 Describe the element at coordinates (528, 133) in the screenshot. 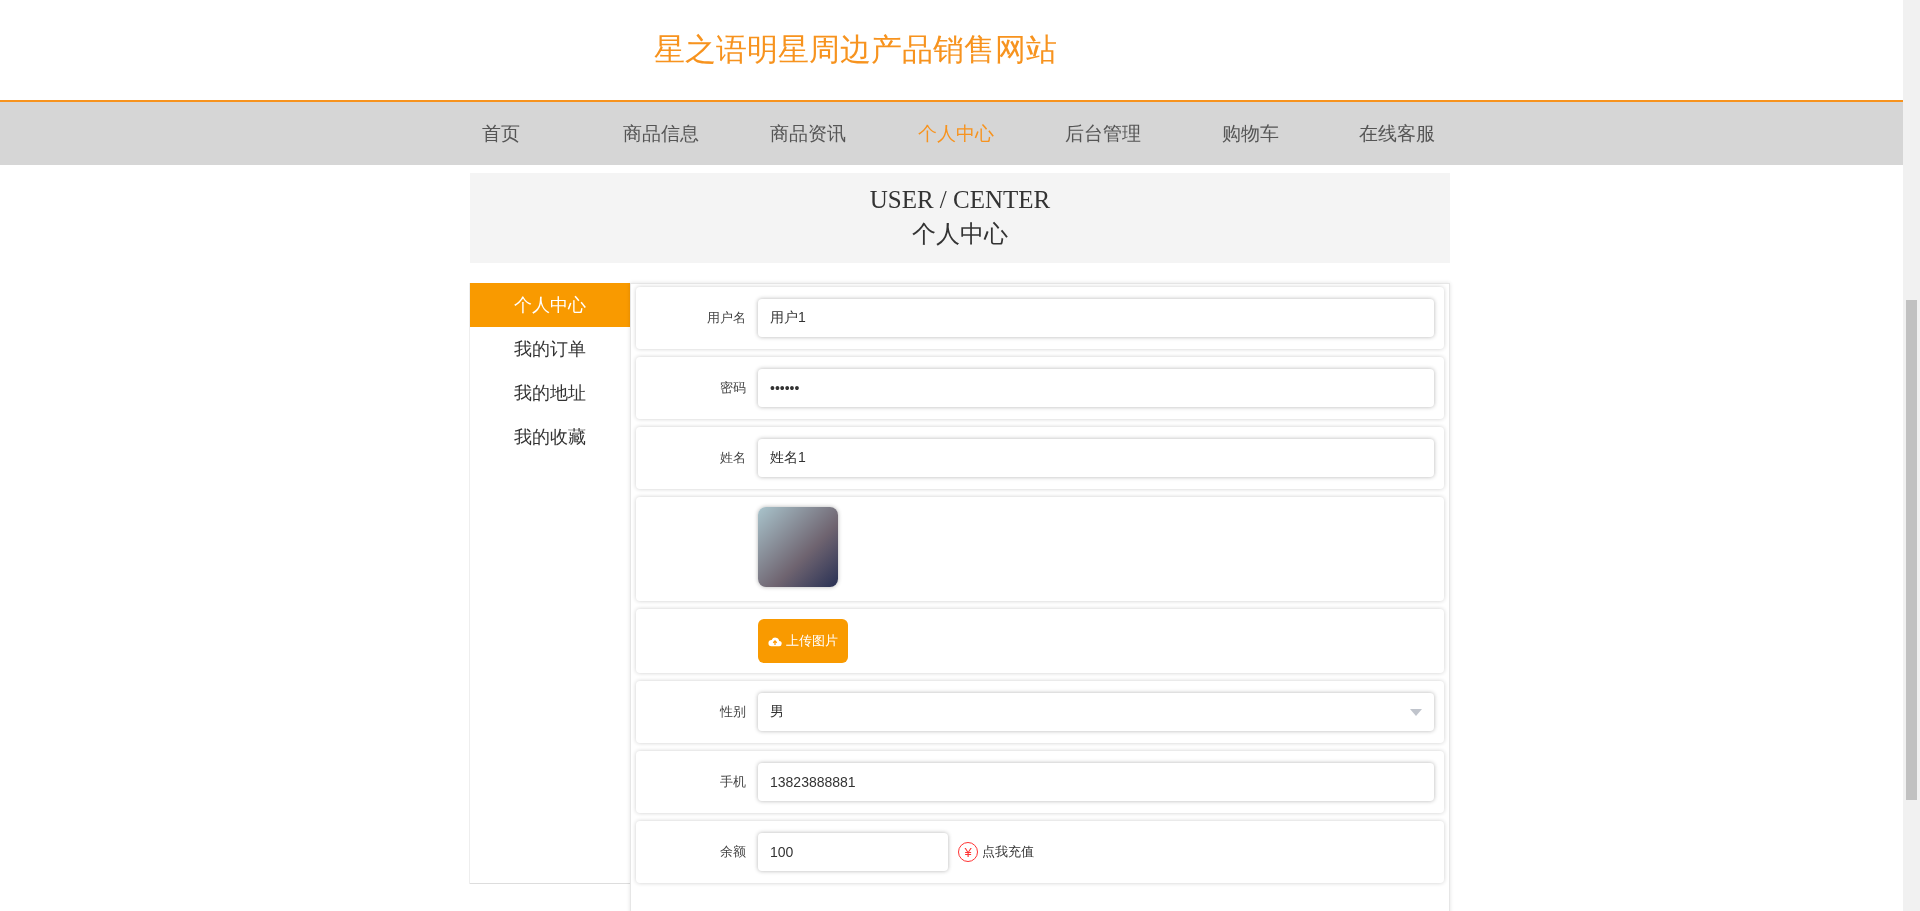

I see `nav-link: 首页` at that location.